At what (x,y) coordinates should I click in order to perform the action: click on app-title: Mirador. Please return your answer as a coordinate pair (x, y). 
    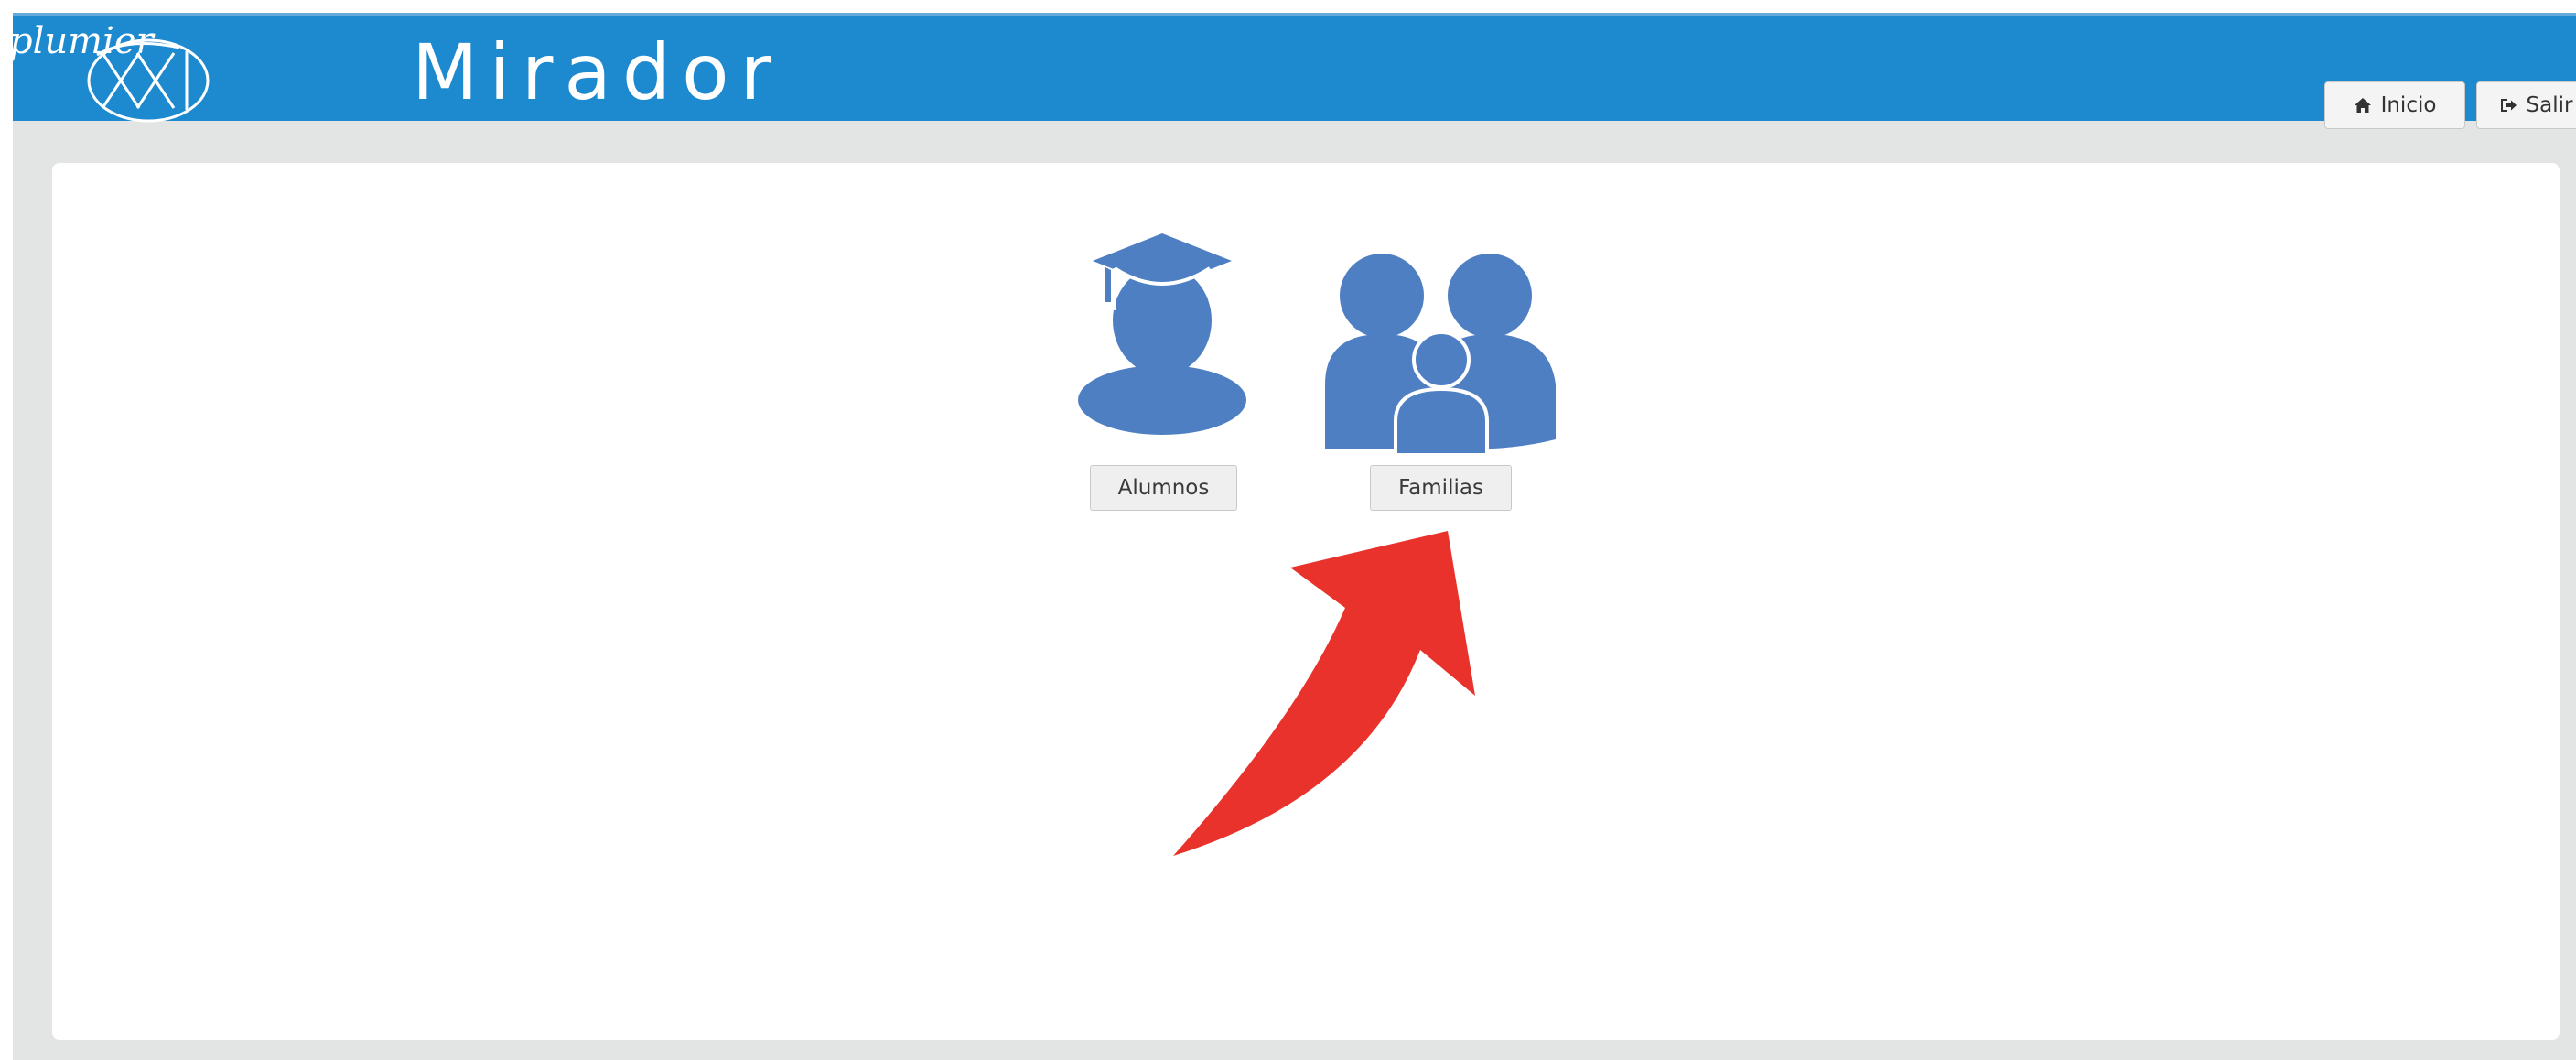
    Looking at the image, I should click on (597, 72).